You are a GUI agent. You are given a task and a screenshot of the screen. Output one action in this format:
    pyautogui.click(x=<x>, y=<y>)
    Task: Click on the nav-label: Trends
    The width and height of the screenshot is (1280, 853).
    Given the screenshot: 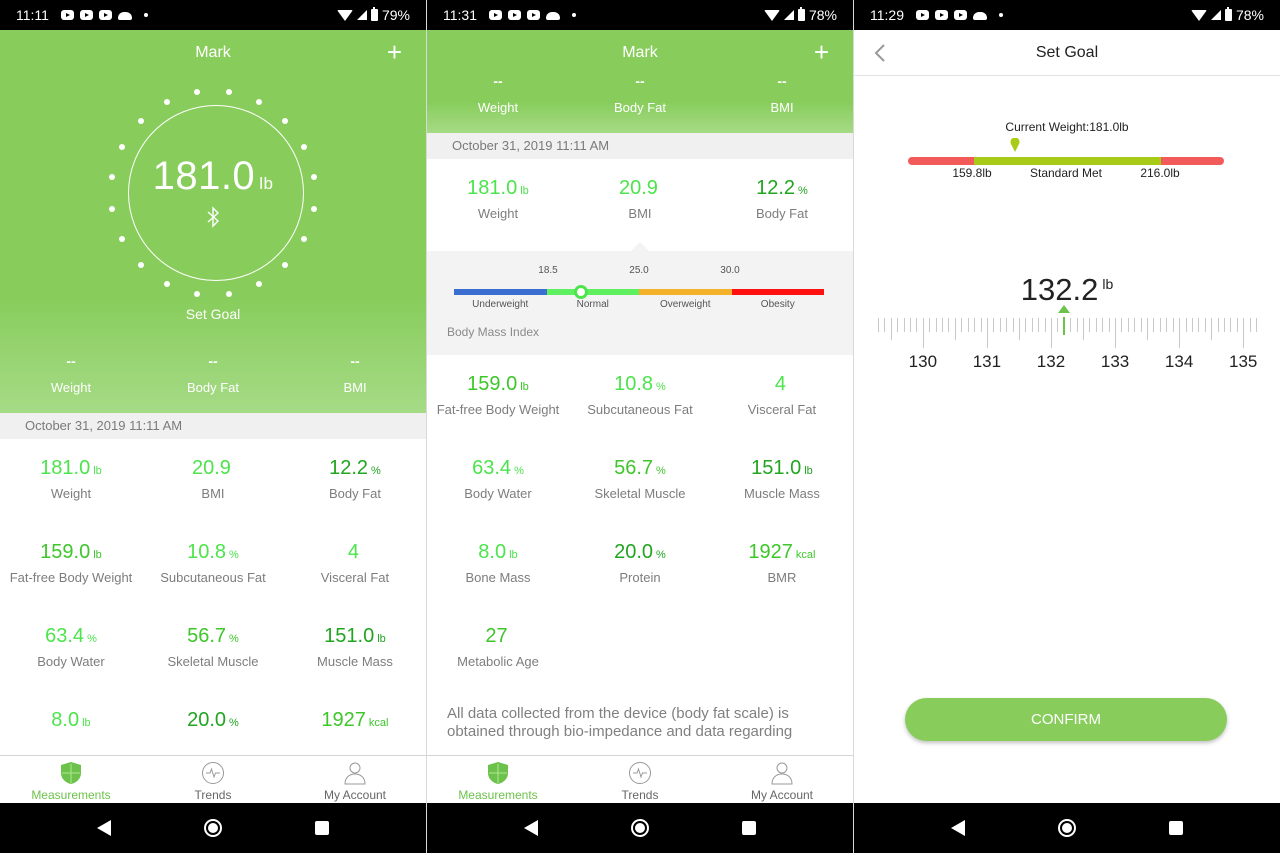 What is the action you would take?
    pyautogui.click(x=640, y=795)
    